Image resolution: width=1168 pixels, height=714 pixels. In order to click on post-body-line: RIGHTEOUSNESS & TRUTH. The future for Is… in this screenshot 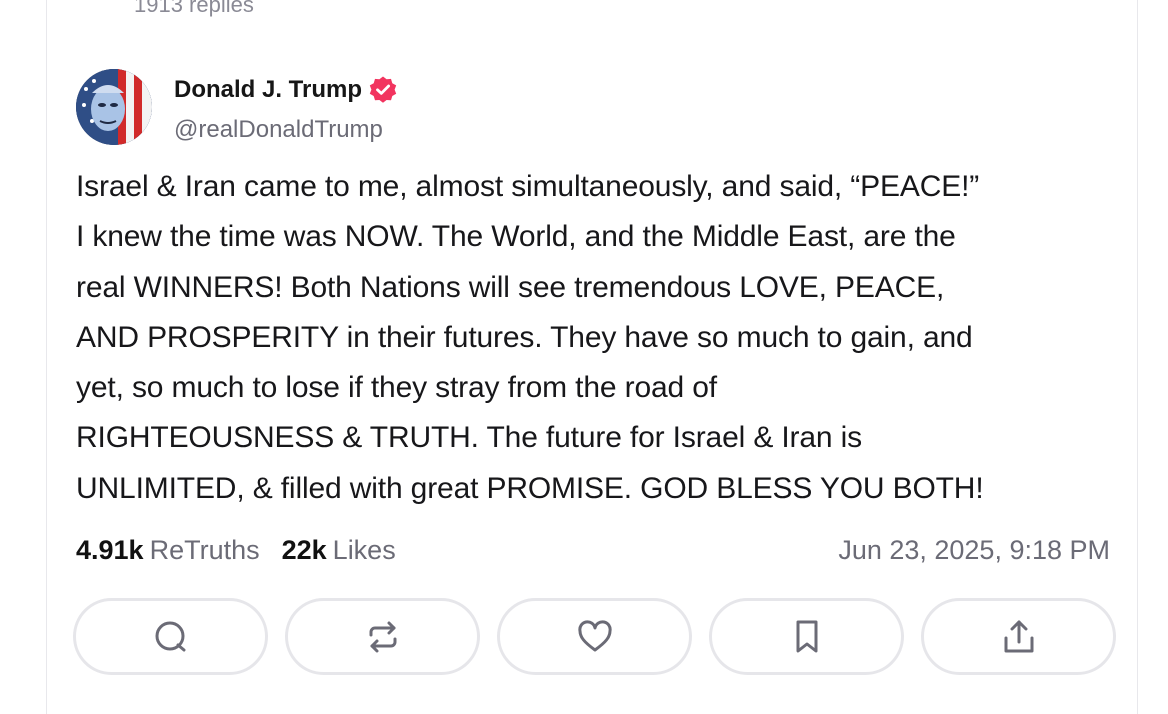, I will do `click(469, 438)`.